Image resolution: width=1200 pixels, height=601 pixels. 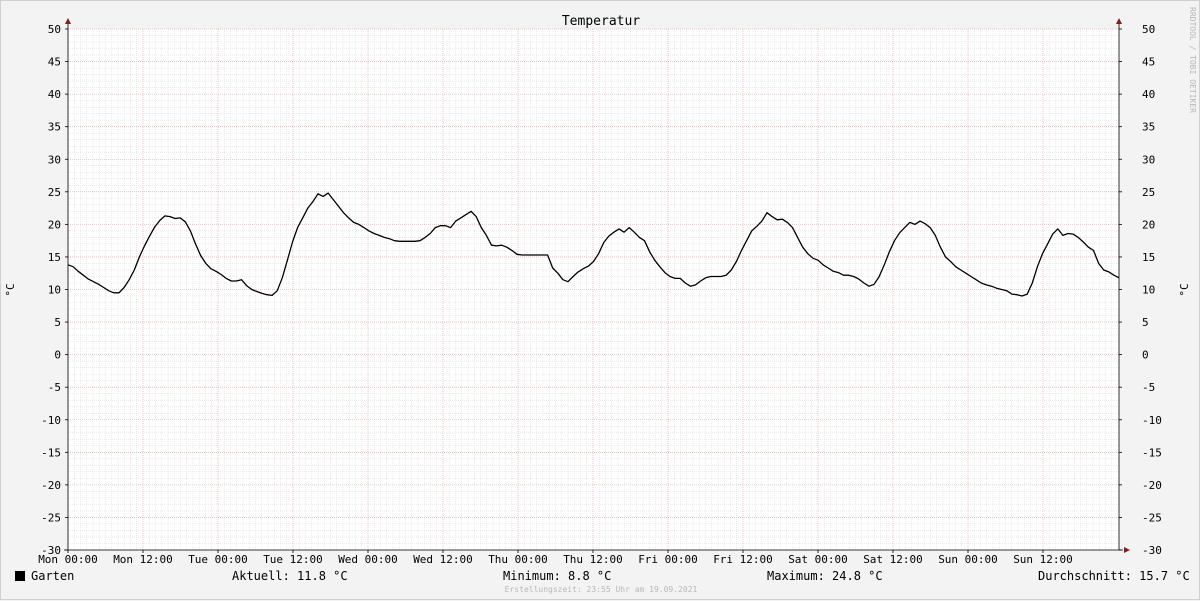 I want to click on y-axis-label-left: °C, so click(x=10, y=289).